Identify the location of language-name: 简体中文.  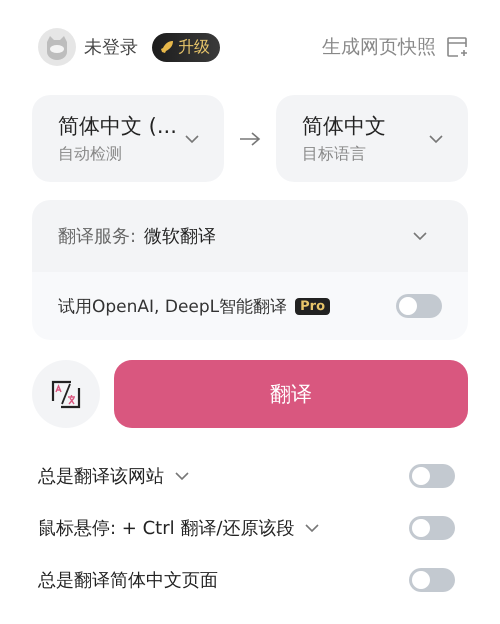
(344, 126).